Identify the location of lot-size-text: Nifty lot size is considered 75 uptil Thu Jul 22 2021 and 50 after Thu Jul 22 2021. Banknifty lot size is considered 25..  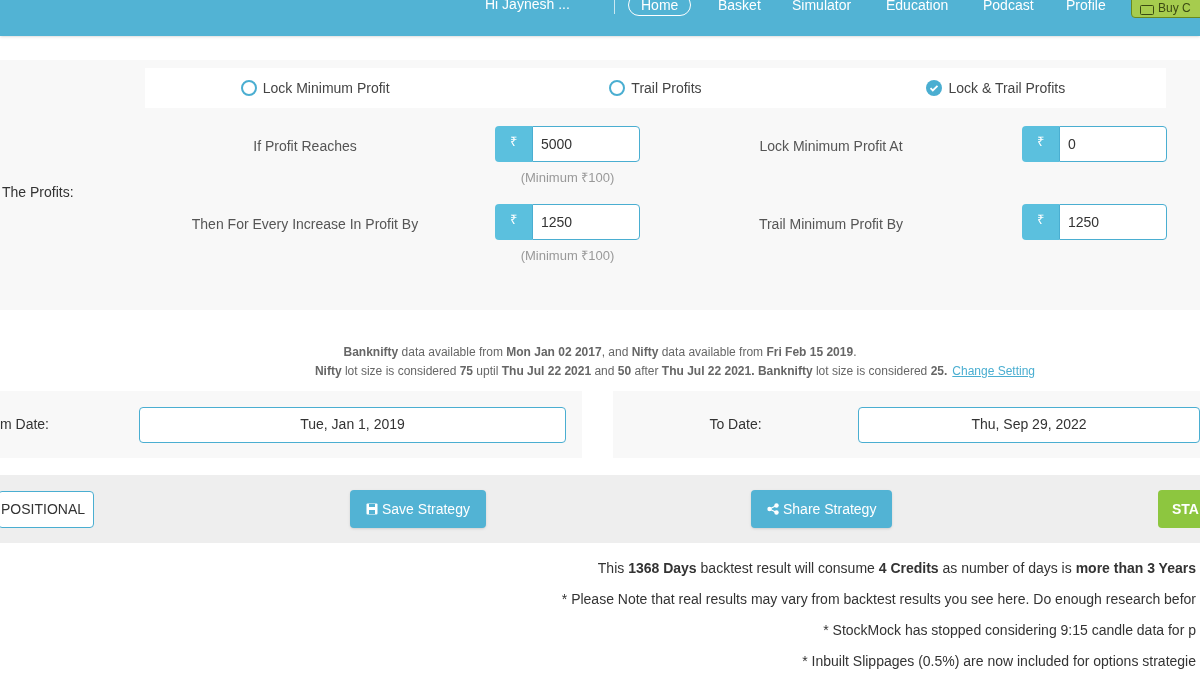
(631, 371).